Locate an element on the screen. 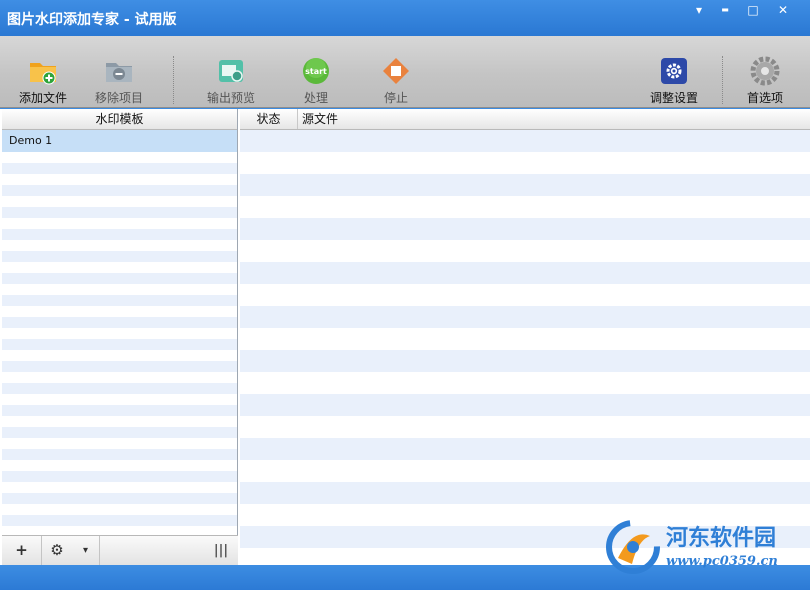 The width and height of the screenshot is (810, 590). preferences-button: 首选项 is located at coordinates (765, 79).